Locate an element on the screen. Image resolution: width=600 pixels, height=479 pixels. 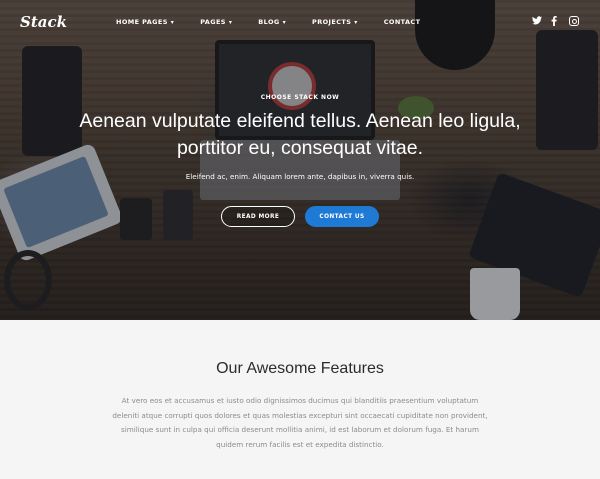
nav-item-home-pages: HOME PAGES ▾ is located at coordinates (145, 22).